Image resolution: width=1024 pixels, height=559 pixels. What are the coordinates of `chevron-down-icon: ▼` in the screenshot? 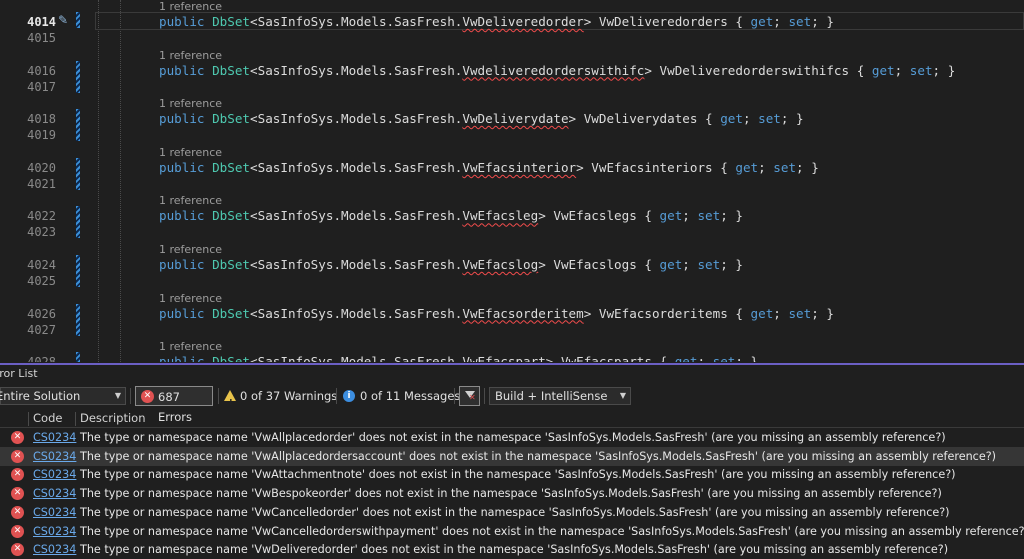 It's located at (622, 395).